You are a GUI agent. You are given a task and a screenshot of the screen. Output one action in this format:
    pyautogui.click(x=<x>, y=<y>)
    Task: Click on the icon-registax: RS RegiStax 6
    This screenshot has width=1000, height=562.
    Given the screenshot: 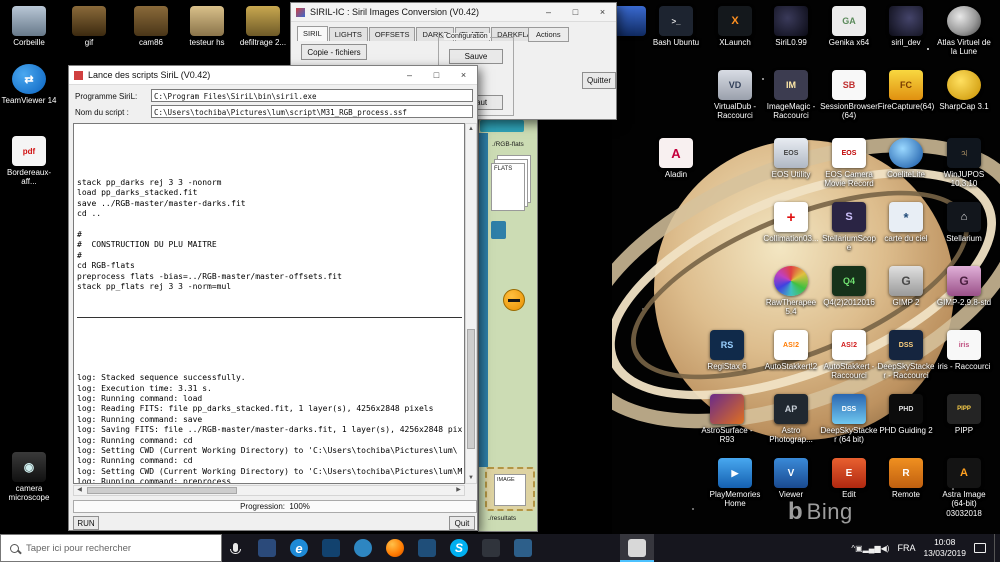 What is the action you would take?
    pyautogui.click(x=727, y=350)
    